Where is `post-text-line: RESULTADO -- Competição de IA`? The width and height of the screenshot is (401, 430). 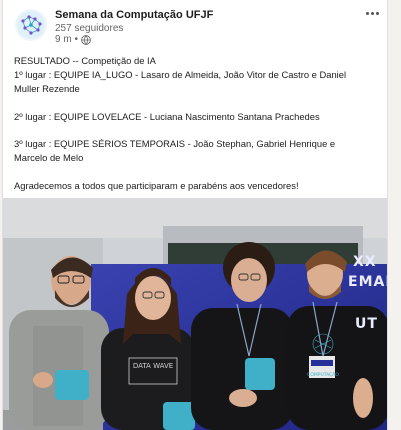
post-text-line: RESULTADO -- Competição de IA is located at coordinates (85, 60).